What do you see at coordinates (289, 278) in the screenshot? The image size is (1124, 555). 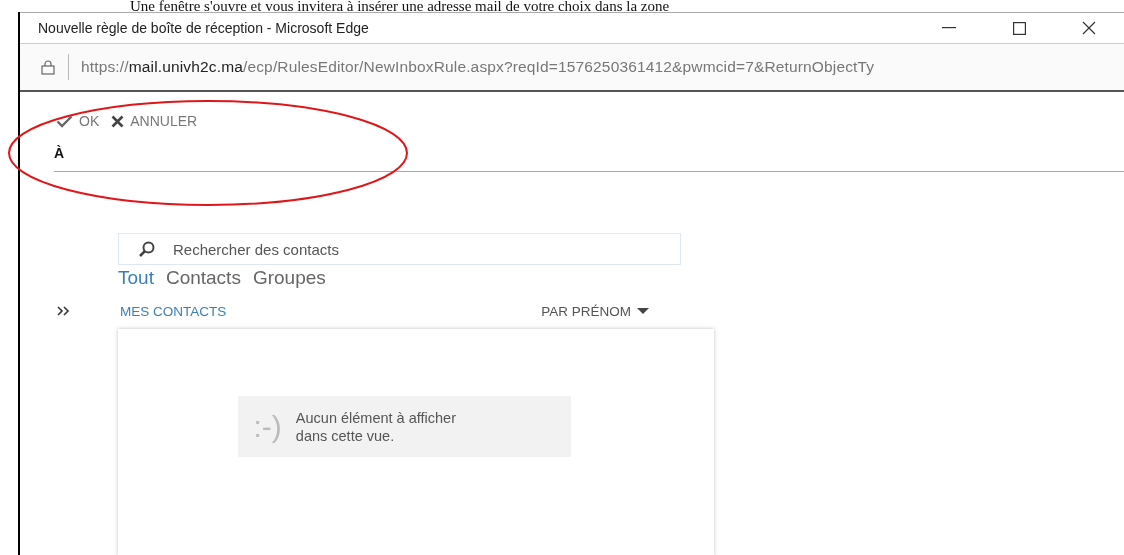 I see `filter-tab: Groupes` at bounding box center [289, 278].